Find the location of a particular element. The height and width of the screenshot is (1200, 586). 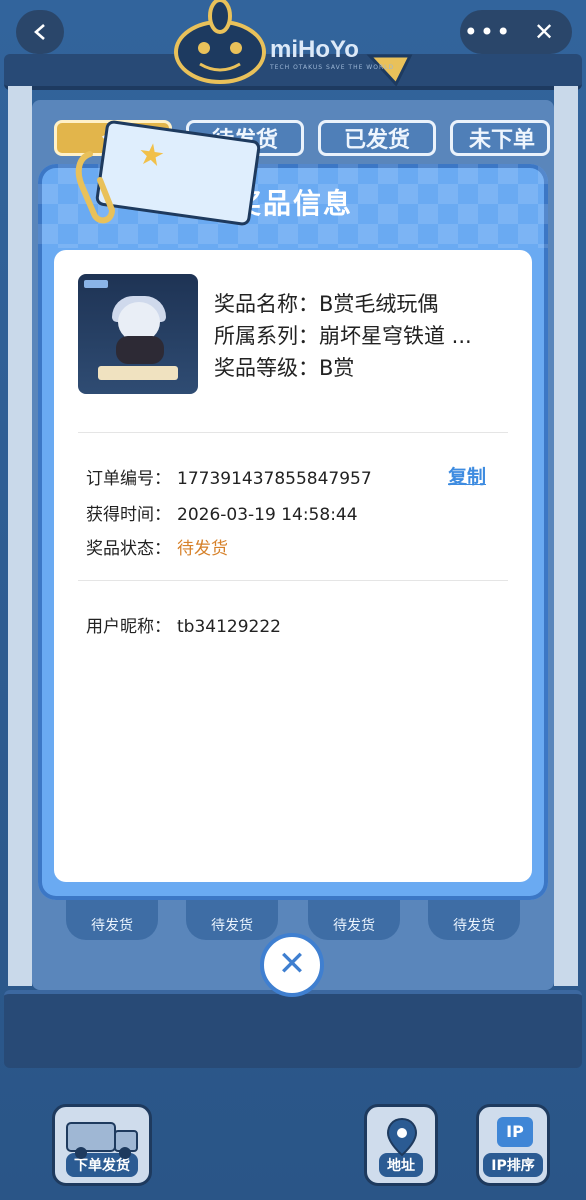

prize-status-row: 奖品状态： 待发货 is located at coordinates (157, 546).